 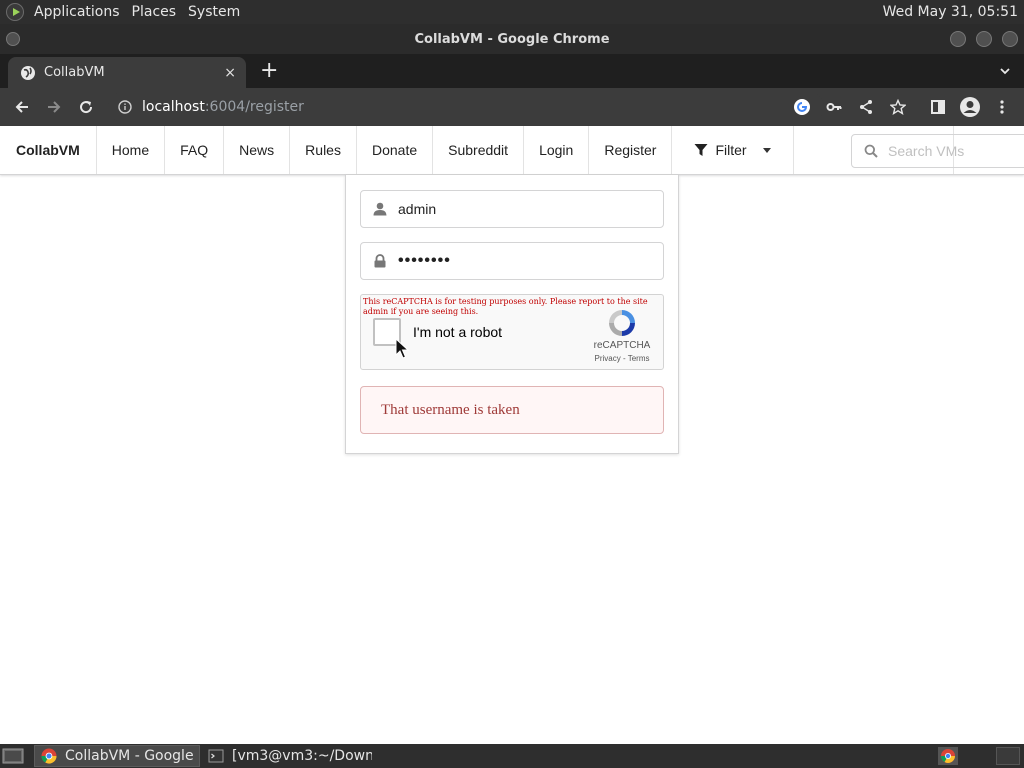 What do you see at coordinates (387, 332) in the screenshot?
I see `recaptcha-checkbox` at bounding box center [387, 332].